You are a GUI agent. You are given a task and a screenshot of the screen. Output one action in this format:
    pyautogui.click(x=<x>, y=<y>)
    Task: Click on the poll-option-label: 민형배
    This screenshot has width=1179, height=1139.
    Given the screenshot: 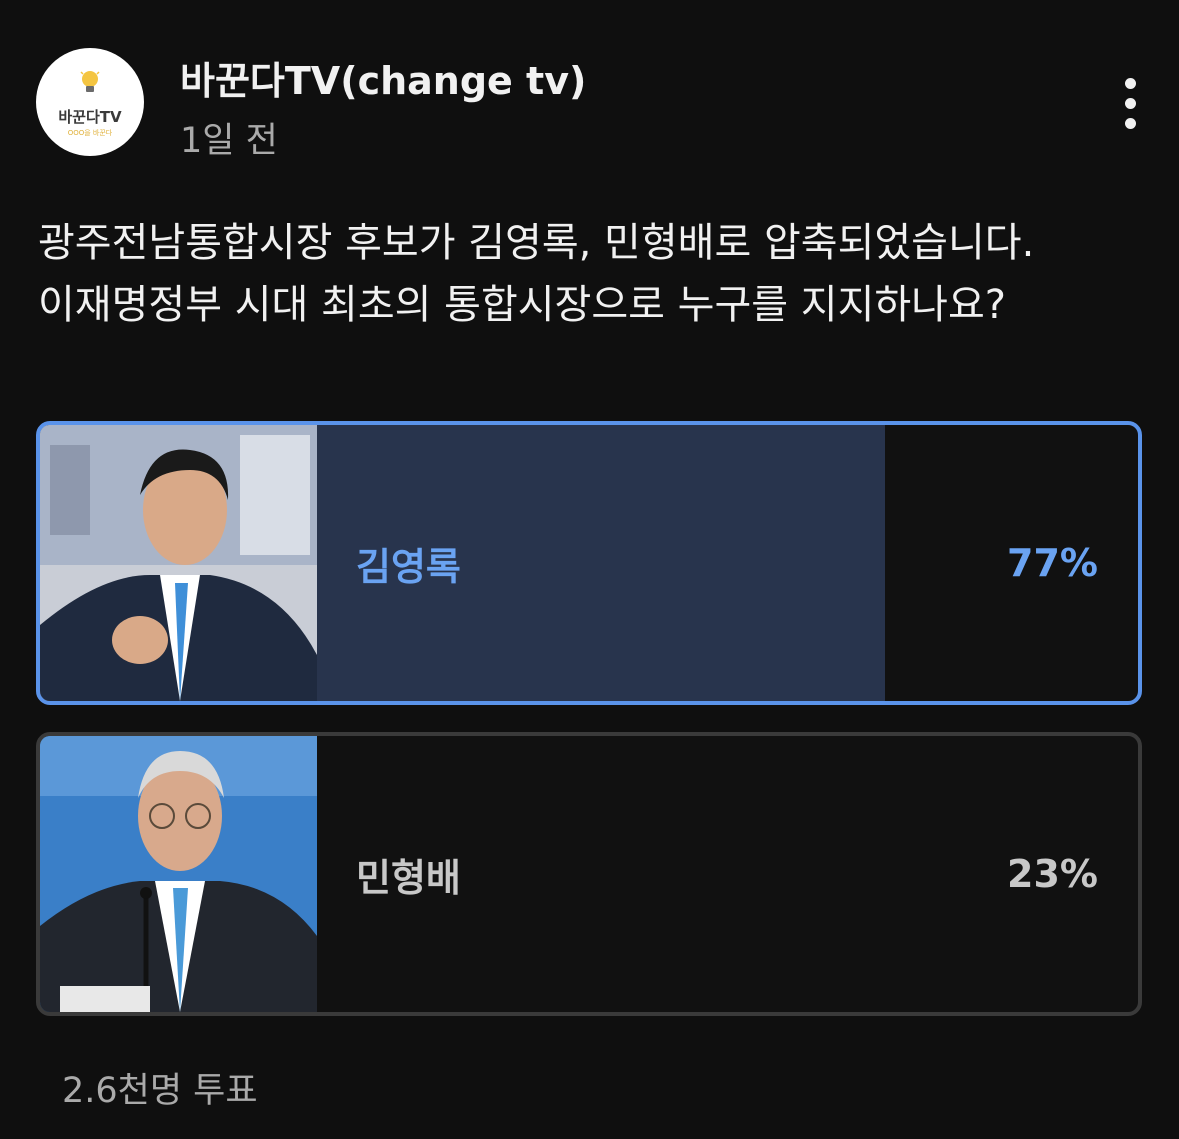 What is the action you would take?
    pyautogui.click(x=408, y=877)
    